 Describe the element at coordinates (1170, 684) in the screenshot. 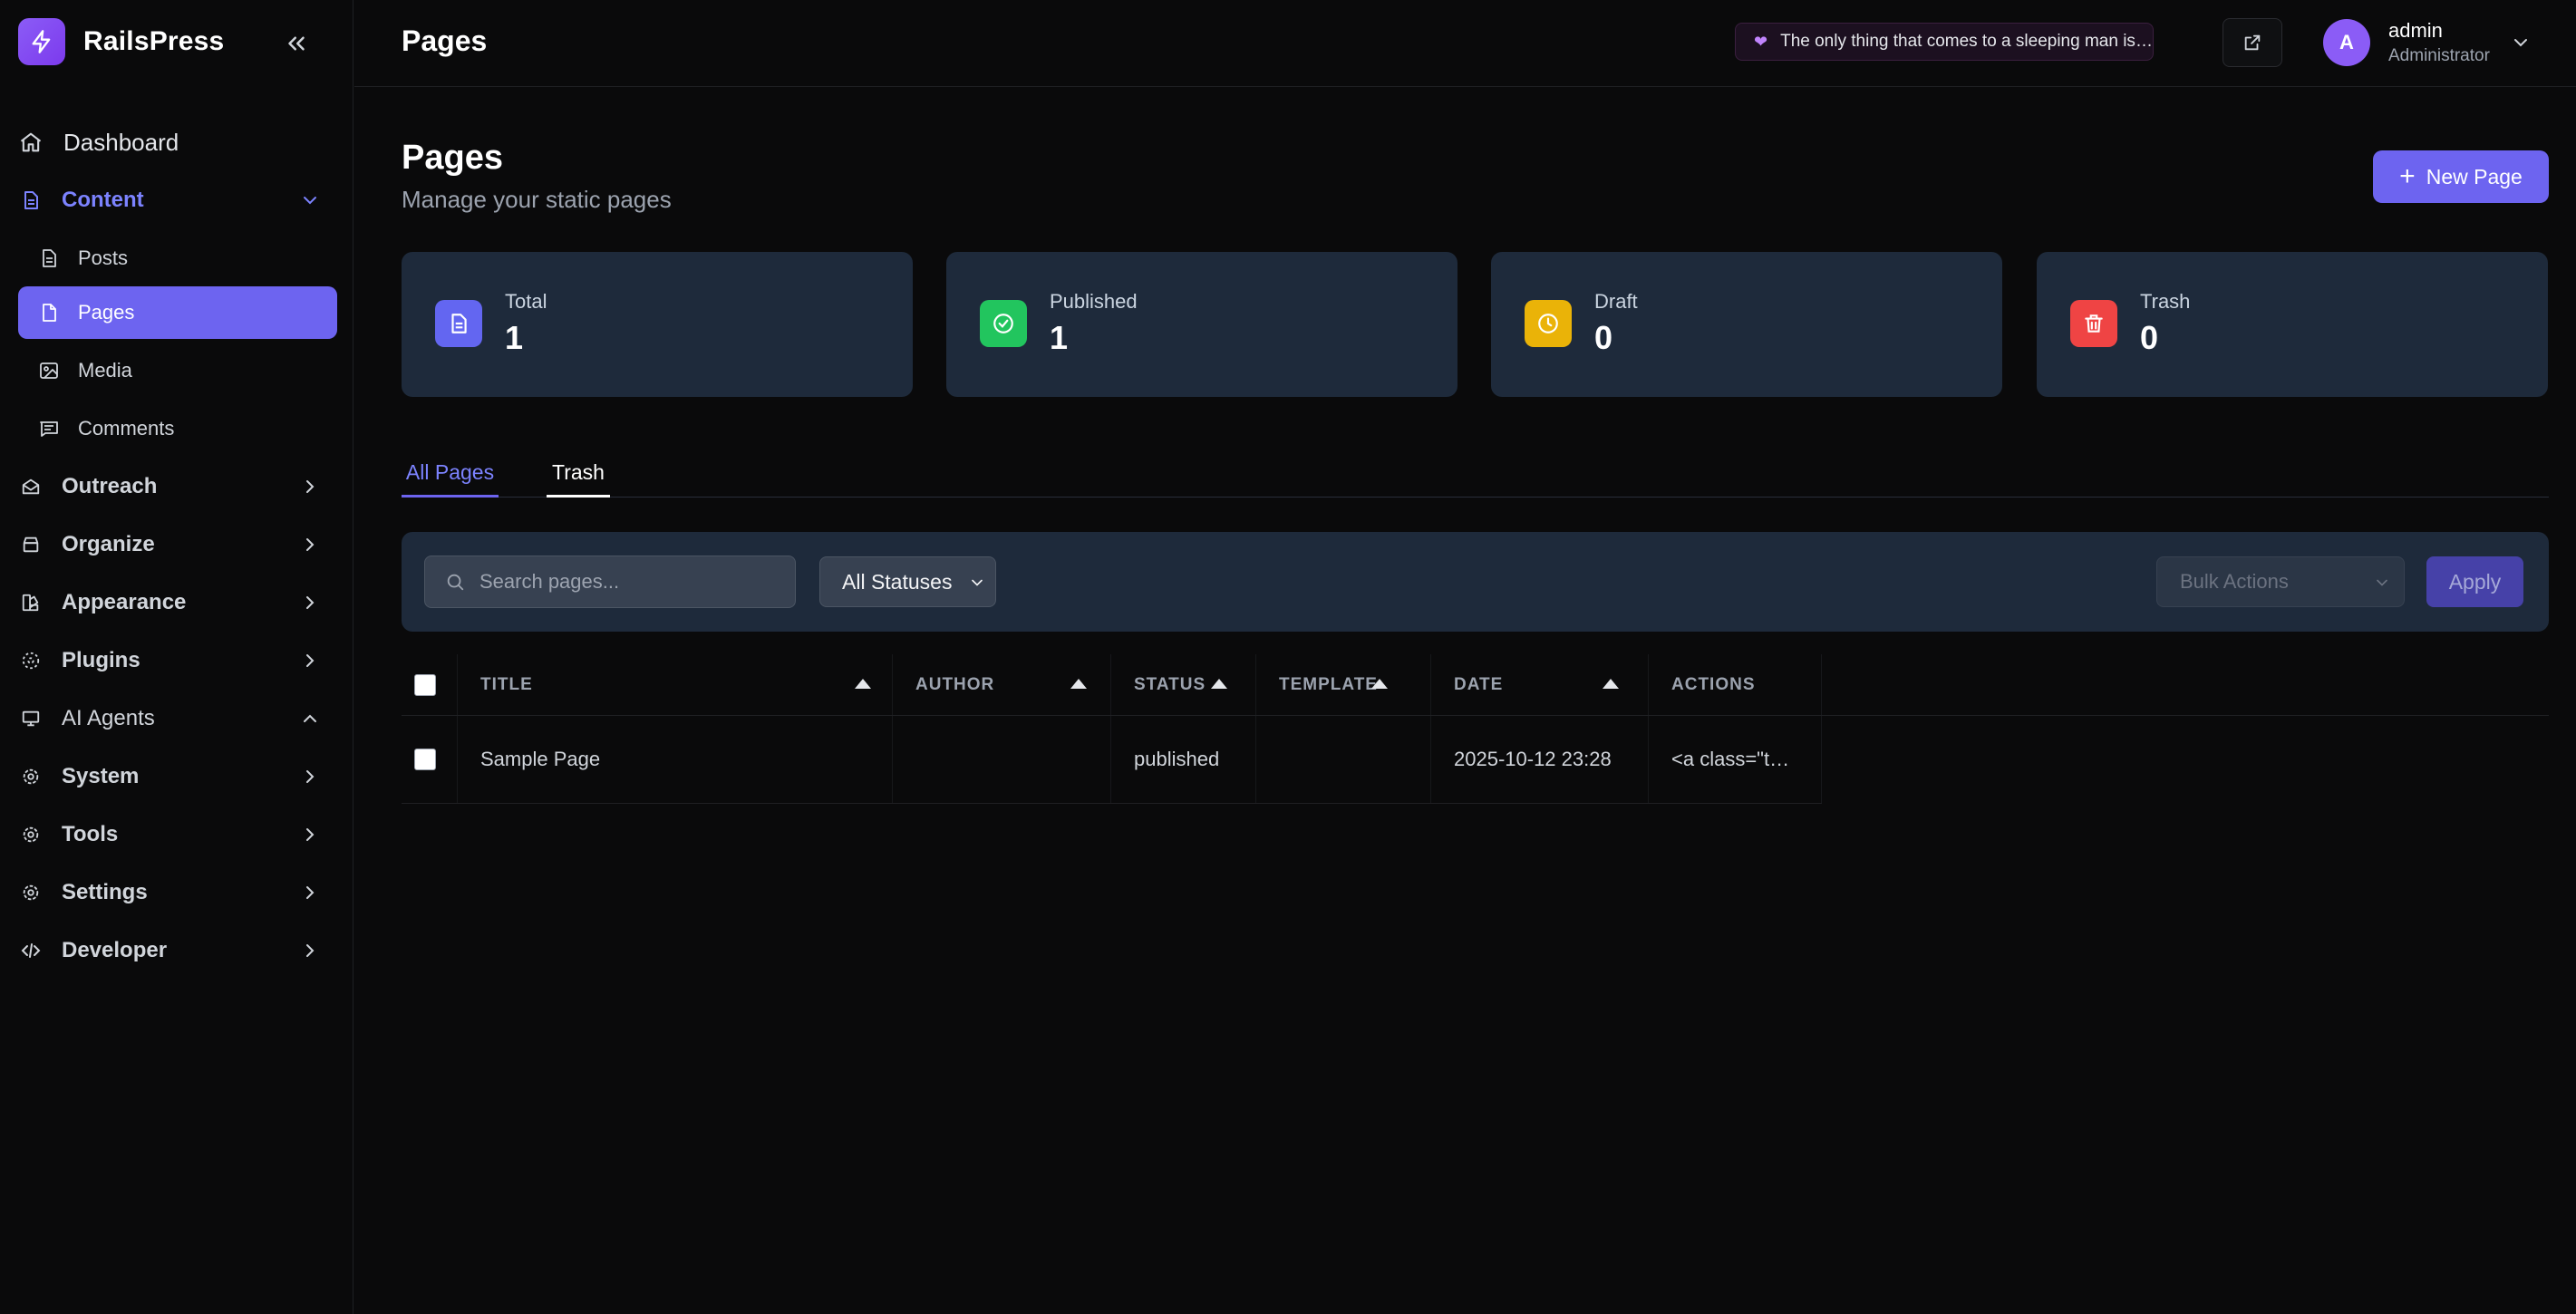

I see `column-label: STATUS` at that location.